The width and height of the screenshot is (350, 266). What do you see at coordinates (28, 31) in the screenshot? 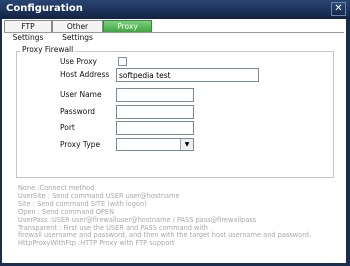
I see `tab-ftp-settings: FTP Settings` at bounding box center [28, 31].